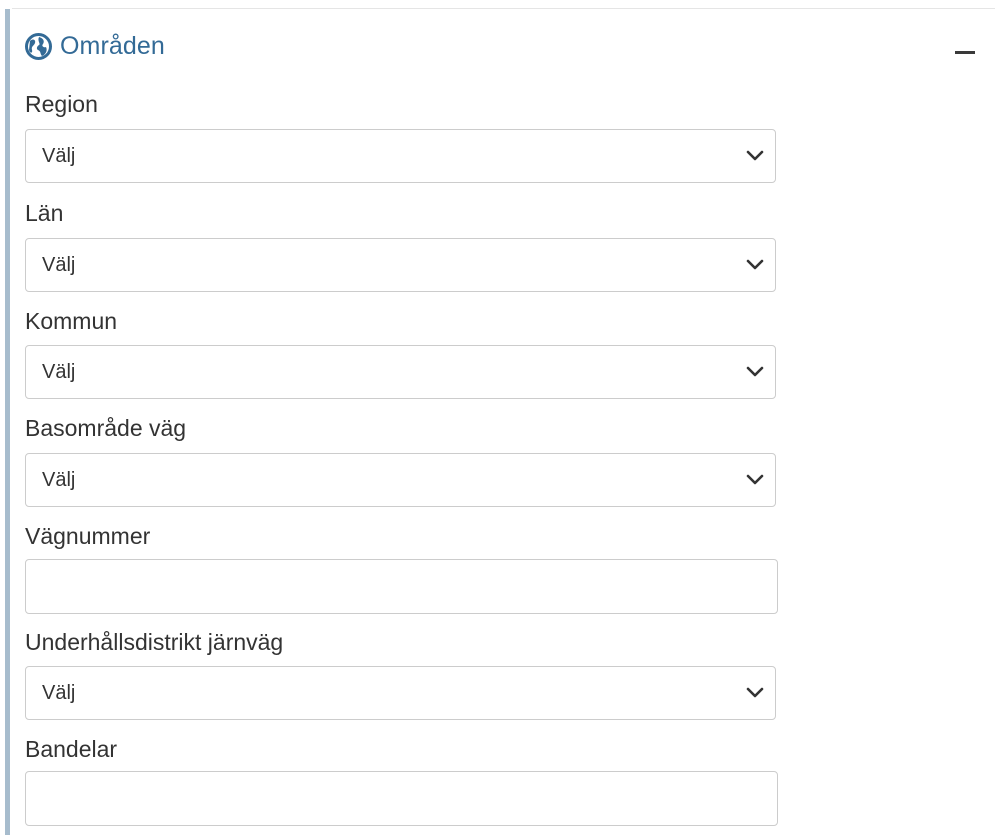 The width and height of the screenshot is (995, 835). I want to click on basomrade-vag-label: Basområde väg, so click(106, 428).